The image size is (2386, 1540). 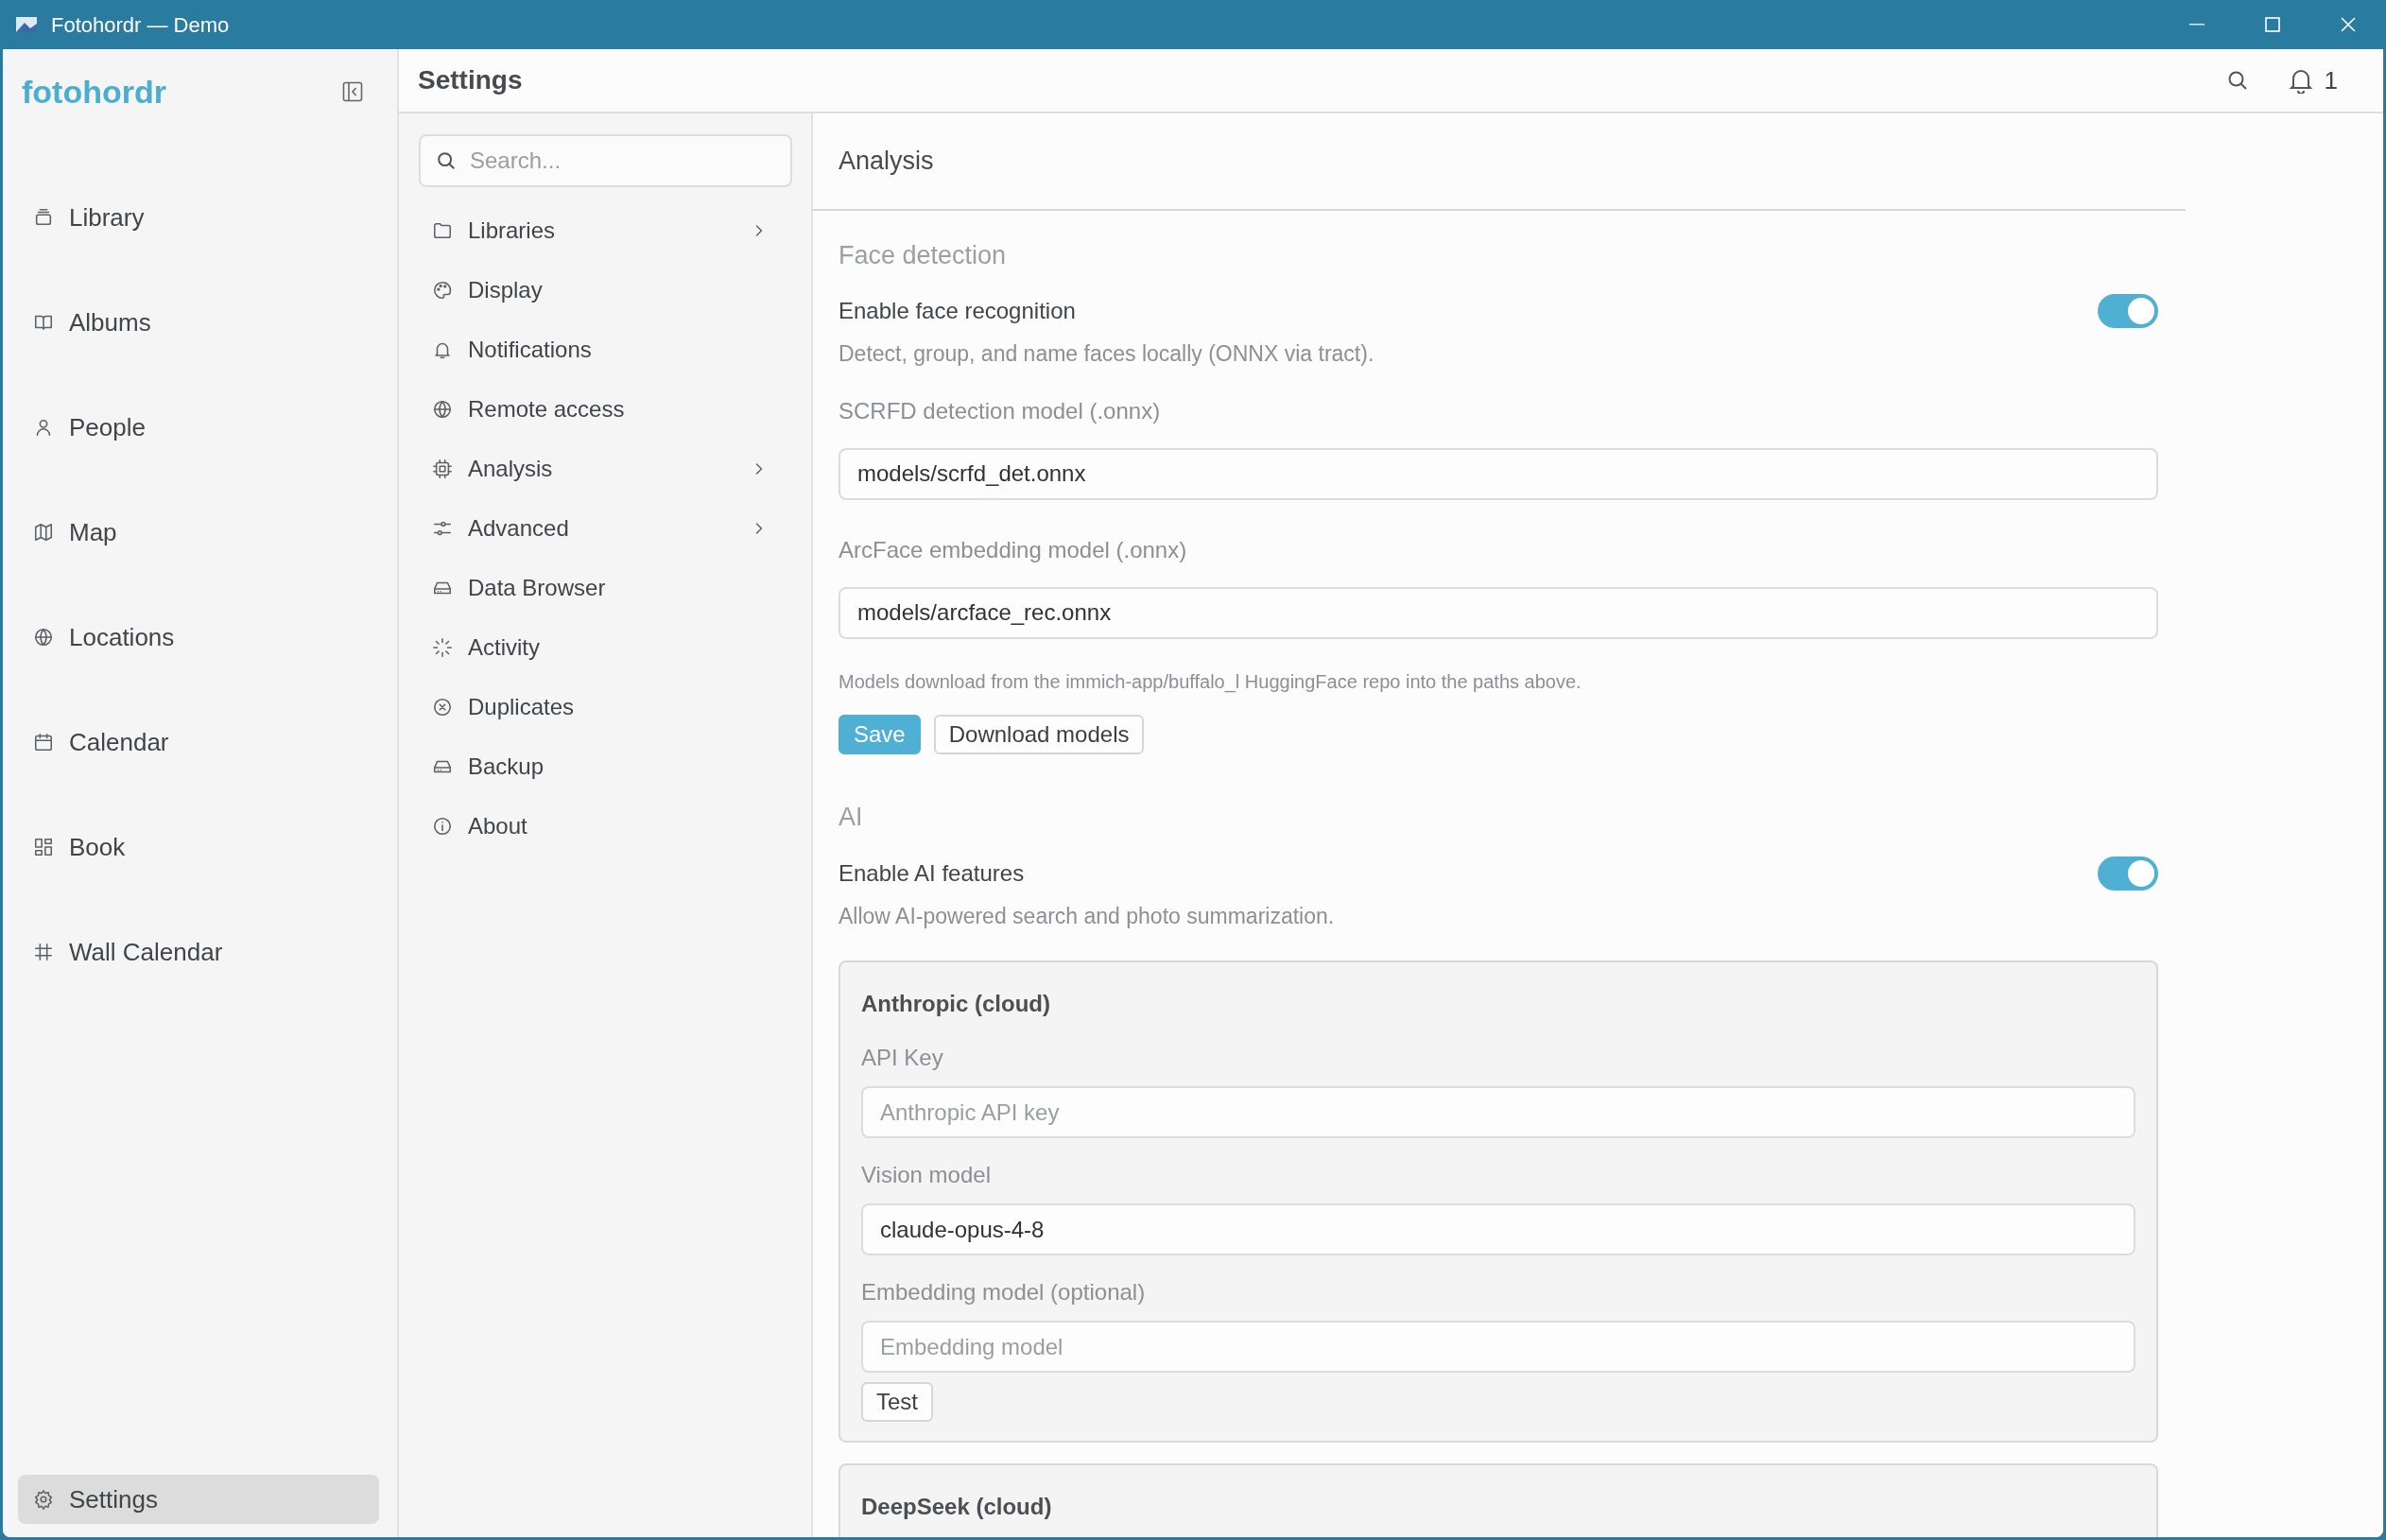 I want to click on sidebar-item: Map, so click(x=199, y=532).